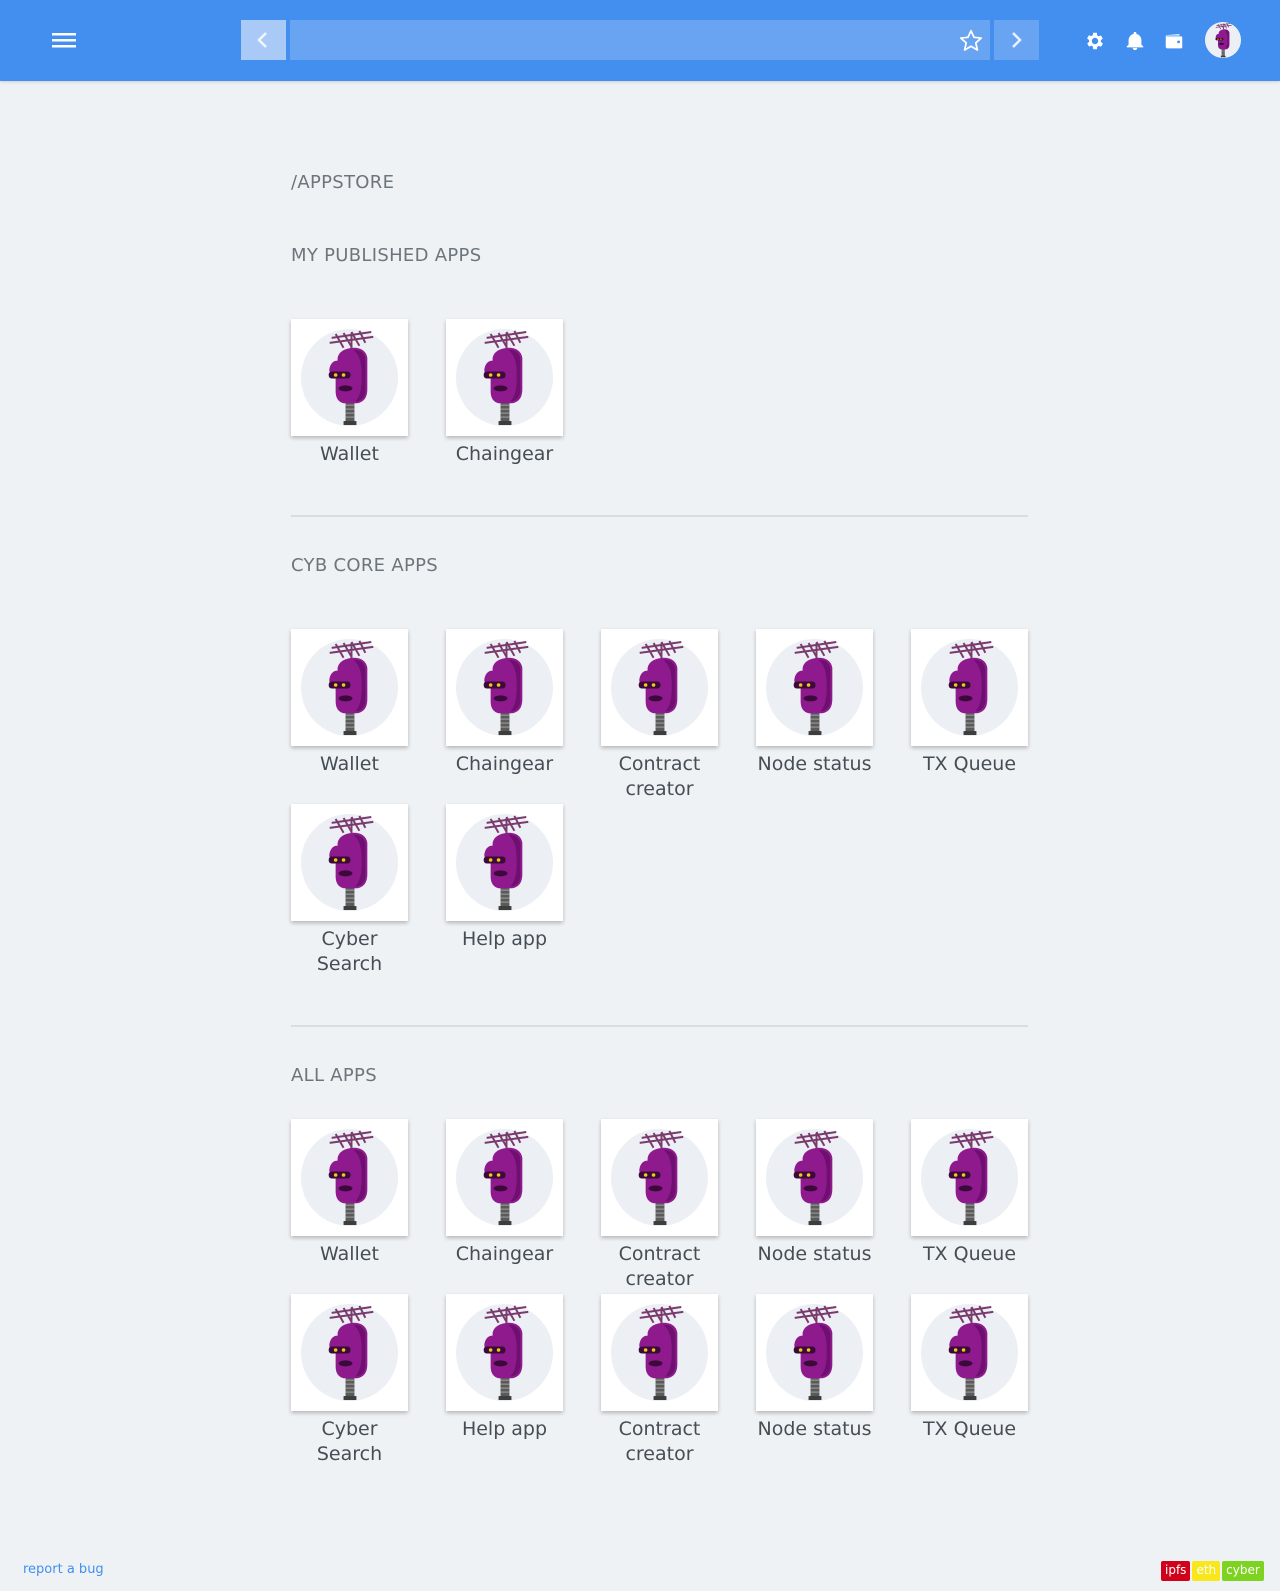 The height and width of the screenshot is (1591, 1280). I want to click on top-bar, so click(640, 40).